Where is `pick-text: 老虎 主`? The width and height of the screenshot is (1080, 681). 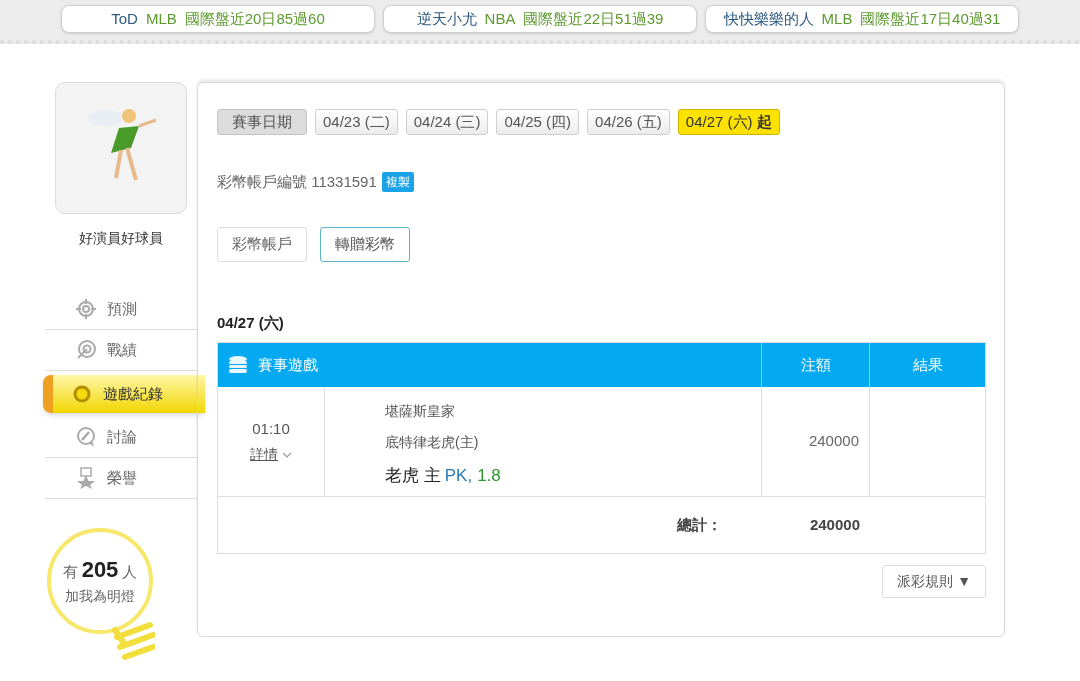 pick-text: 老虎 主 is located at coordinates (413, 476).